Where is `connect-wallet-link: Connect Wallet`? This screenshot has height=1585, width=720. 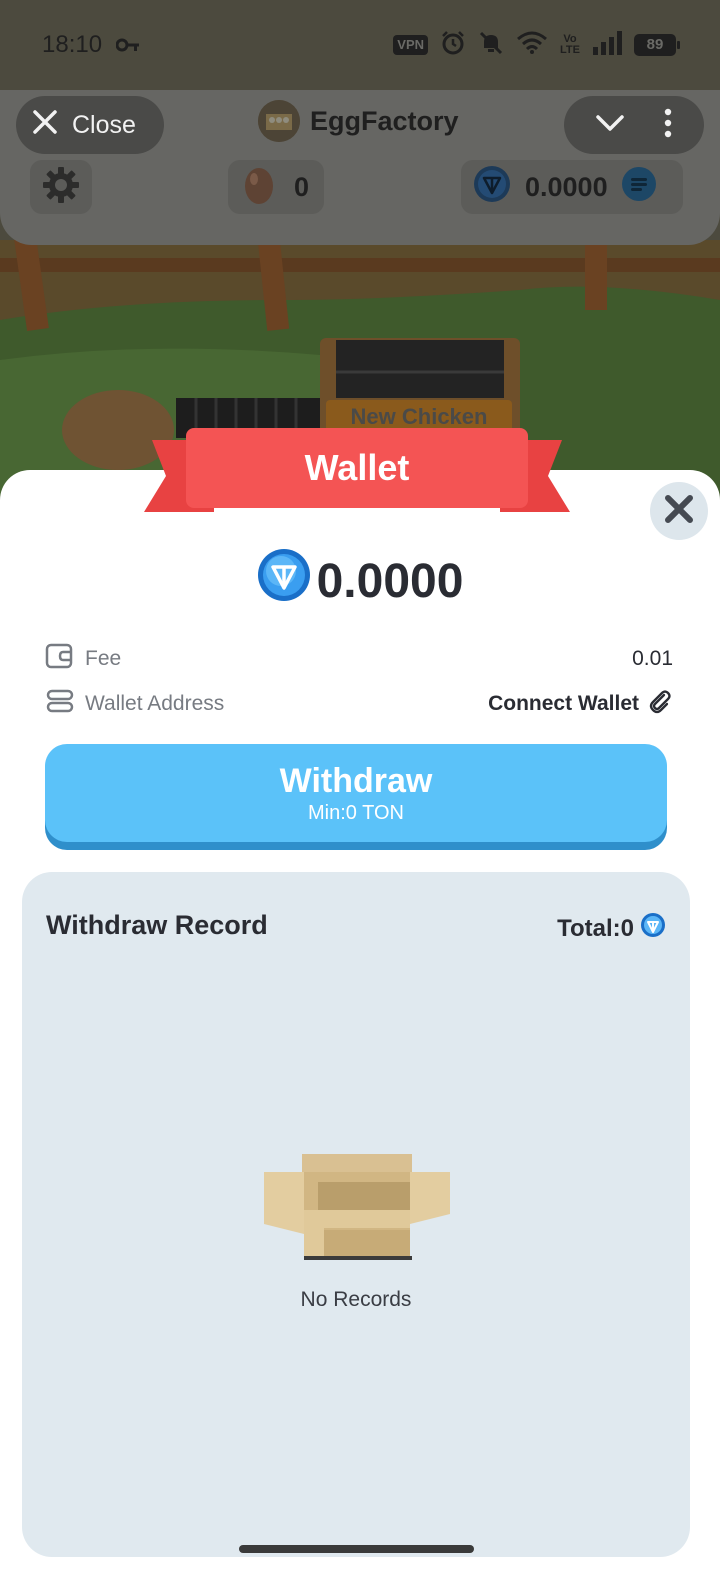 connect-wallet-link: Connect Wallet is located at coordinates (580, 704).